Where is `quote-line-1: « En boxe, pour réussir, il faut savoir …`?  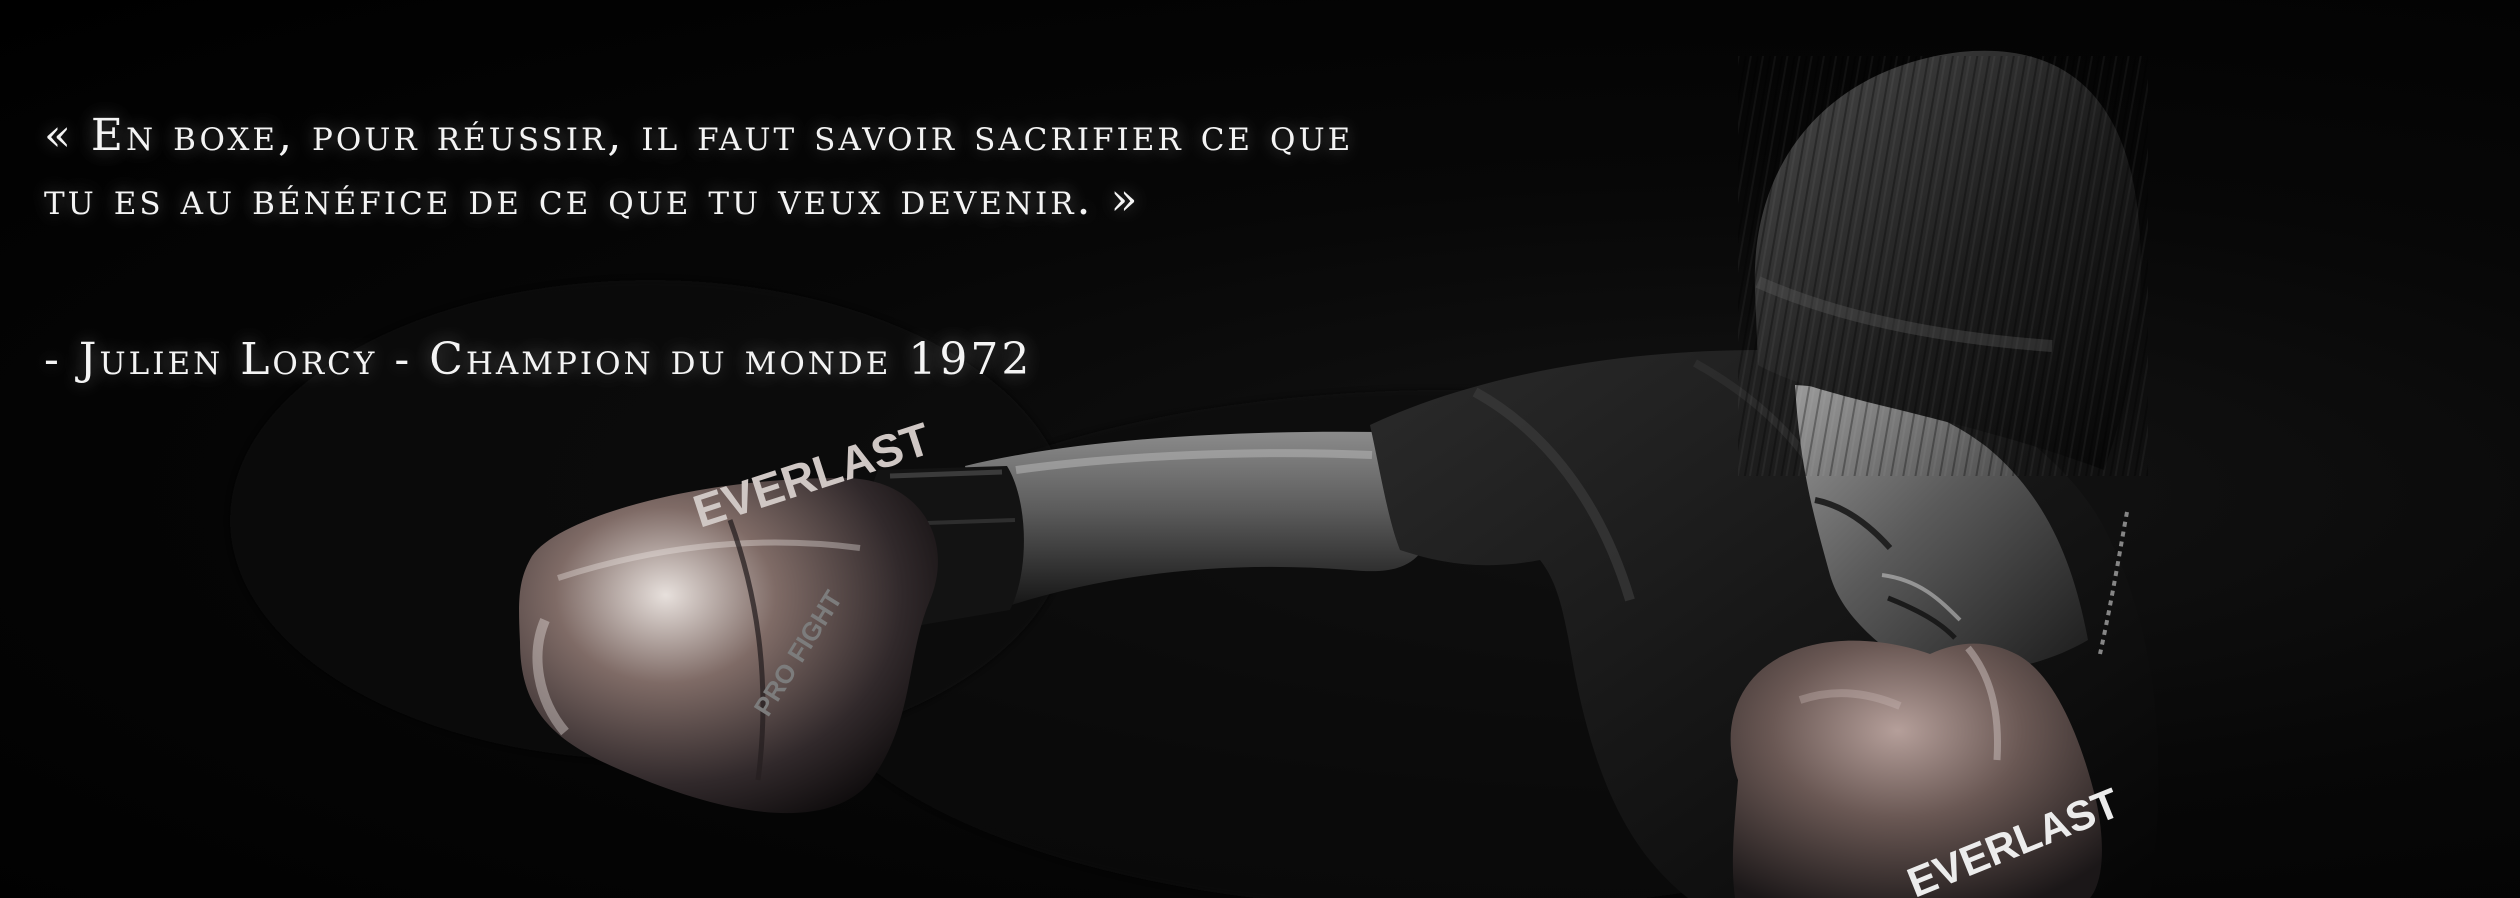 quote-line-1: « En boxe, pour réussir, il faut savoir … is located at coordinates (699, 135).